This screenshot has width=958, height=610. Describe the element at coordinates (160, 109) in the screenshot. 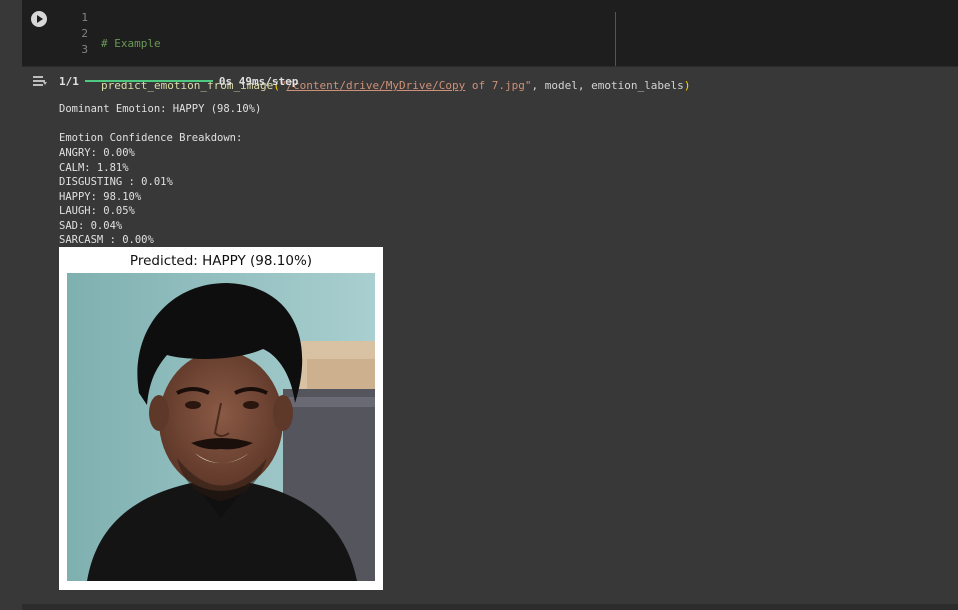

I see `dominant-emotion-text: Dominant Emotion: HAPPY (98.10%)` at that location.